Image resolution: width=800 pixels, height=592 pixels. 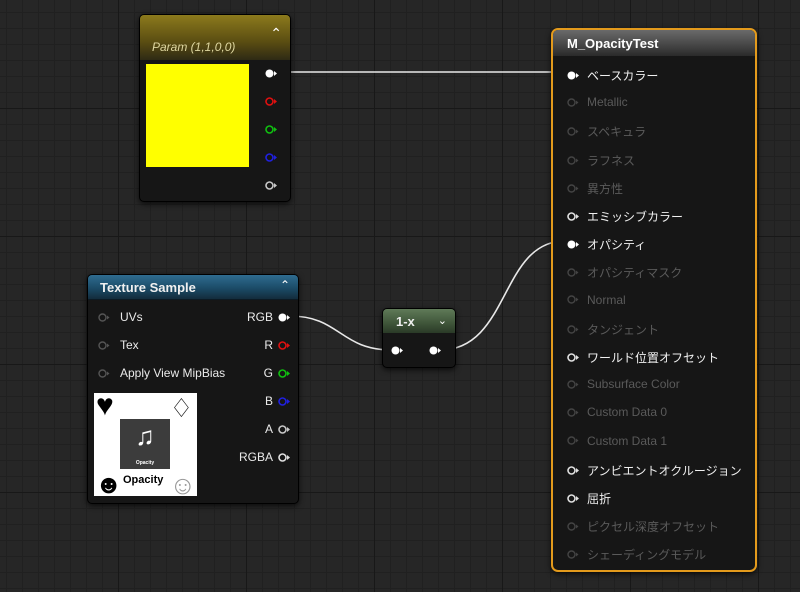 What do you see at coordinates (131, 317) in the screenshot?
I see `pin-label-uvs: UVs` at bounding box center [131, 317].